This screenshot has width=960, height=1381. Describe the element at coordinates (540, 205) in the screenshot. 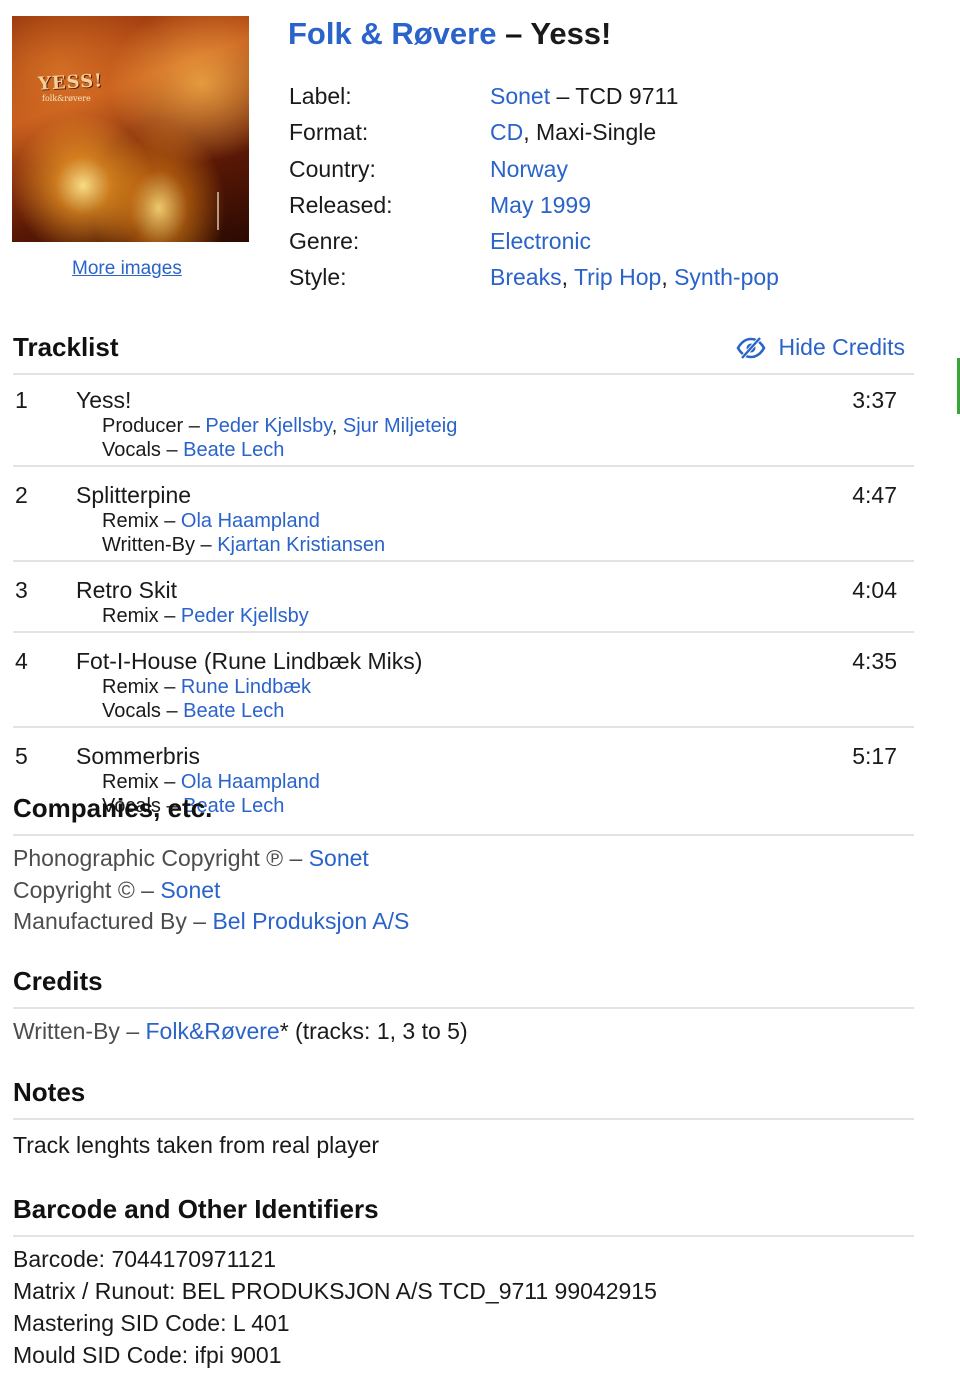

I see `info-value-link: May 1999` at that location.